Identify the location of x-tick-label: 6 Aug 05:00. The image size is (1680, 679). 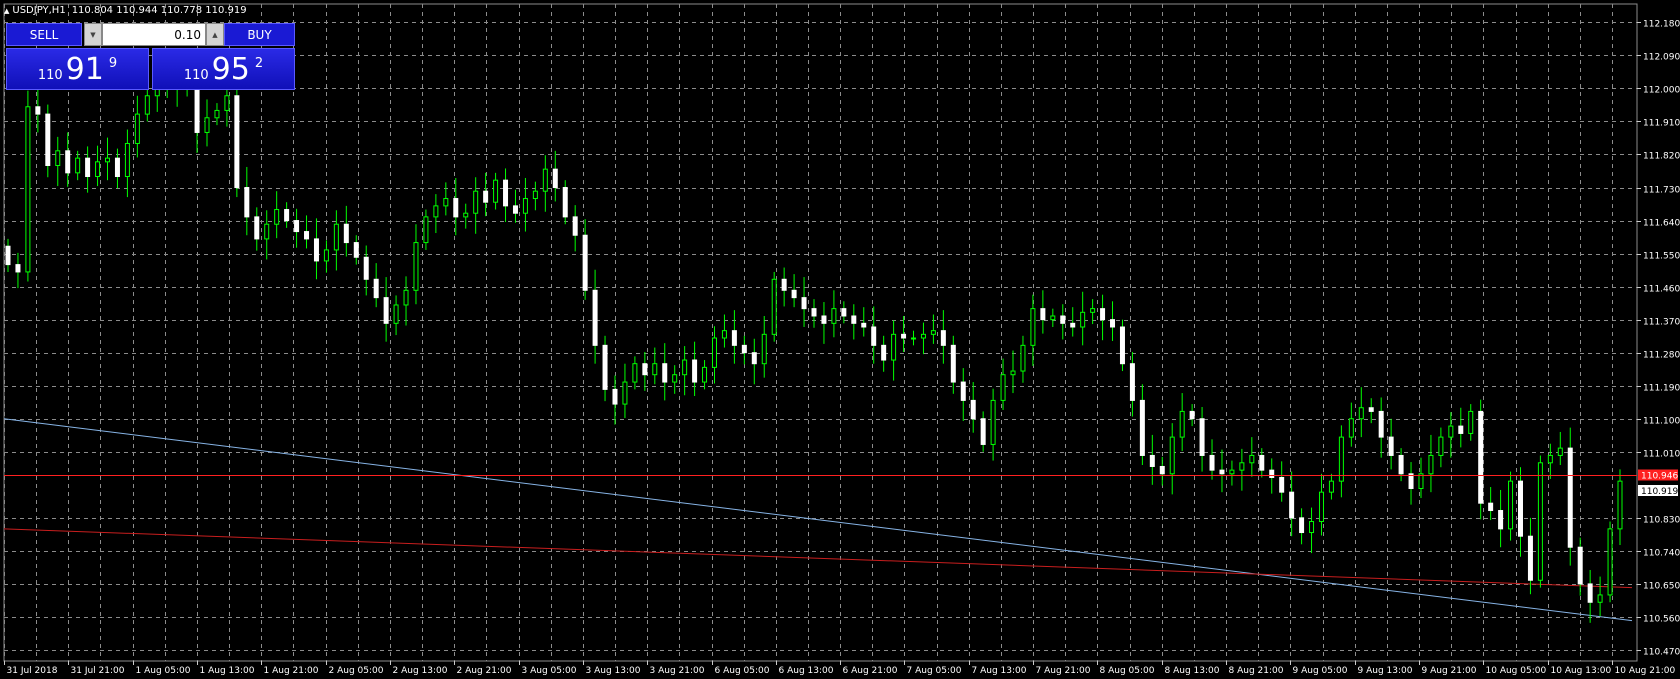
(742, 671).